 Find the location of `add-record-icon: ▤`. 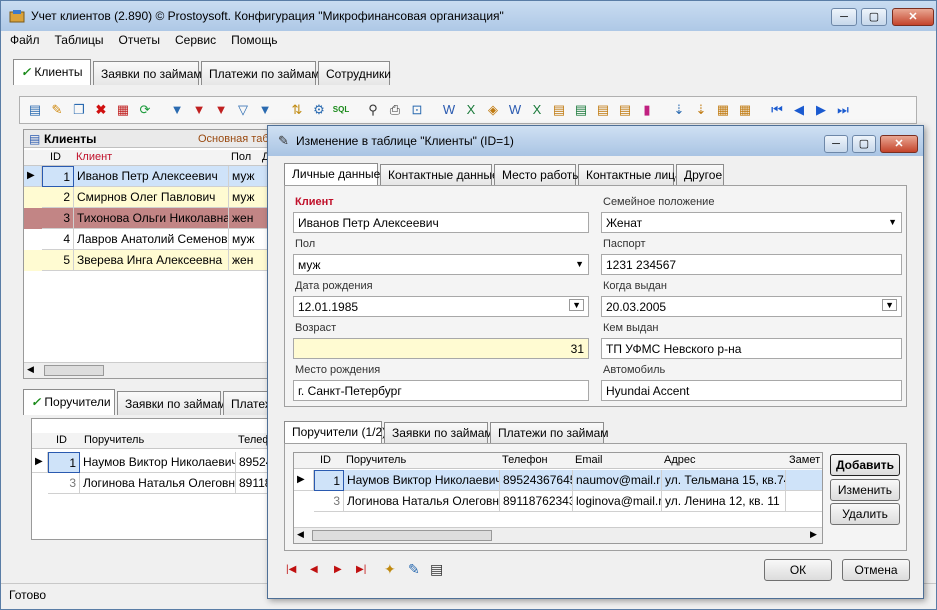

add-record-icon: ▤ is located at coordinates (35, 110).